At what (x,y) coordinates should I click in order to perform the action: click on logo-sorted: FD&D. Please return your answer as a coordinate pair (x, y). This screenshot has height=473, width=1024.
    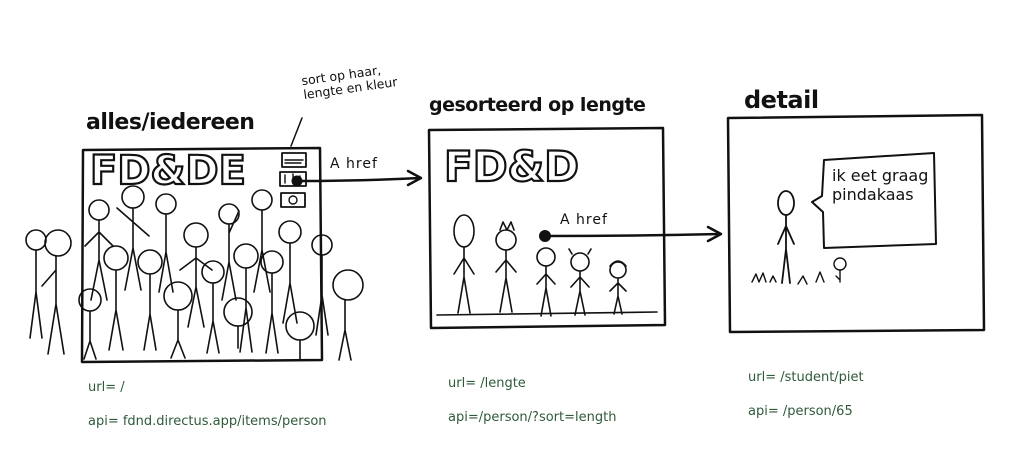
    Looking at the image, I should click on (511, 166).